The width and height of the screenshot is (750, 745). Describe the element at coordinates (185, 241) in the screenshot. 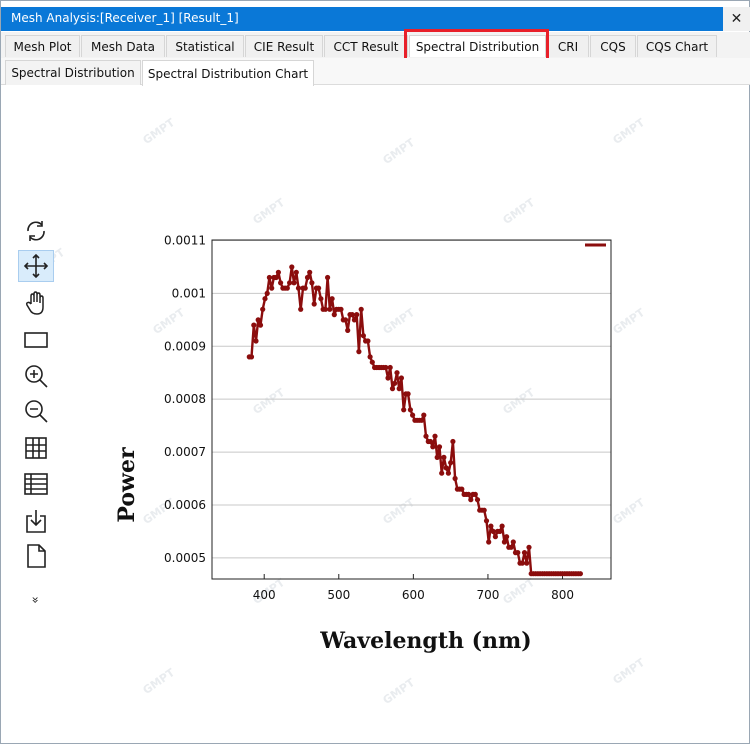

I see `y-tick-label: 0.0011` at that location.